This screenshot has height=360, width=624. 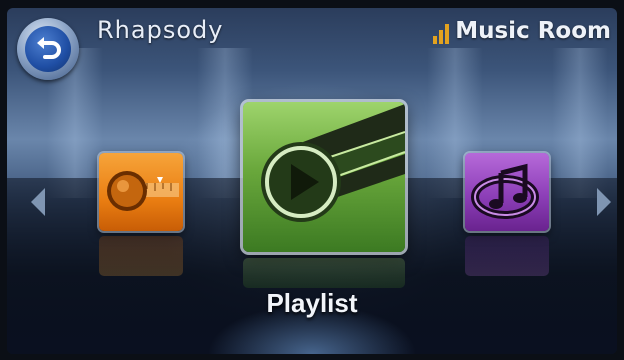 I want to click on playlist-tile, so click(x=324, y=177).